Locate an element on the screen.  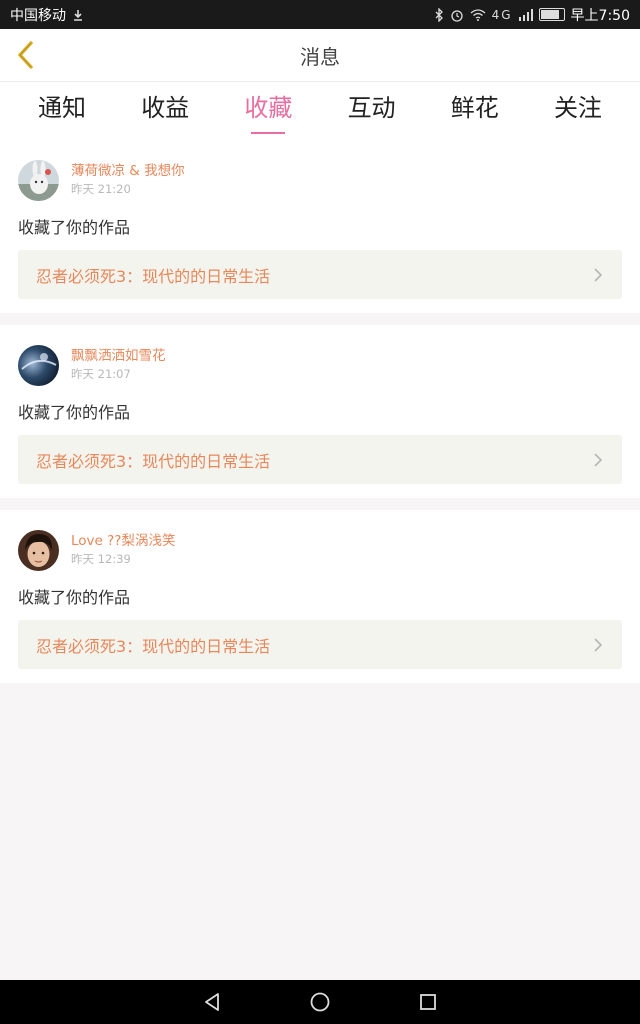
carrier-name: 中国移动 is located at coordinates (38, 15).